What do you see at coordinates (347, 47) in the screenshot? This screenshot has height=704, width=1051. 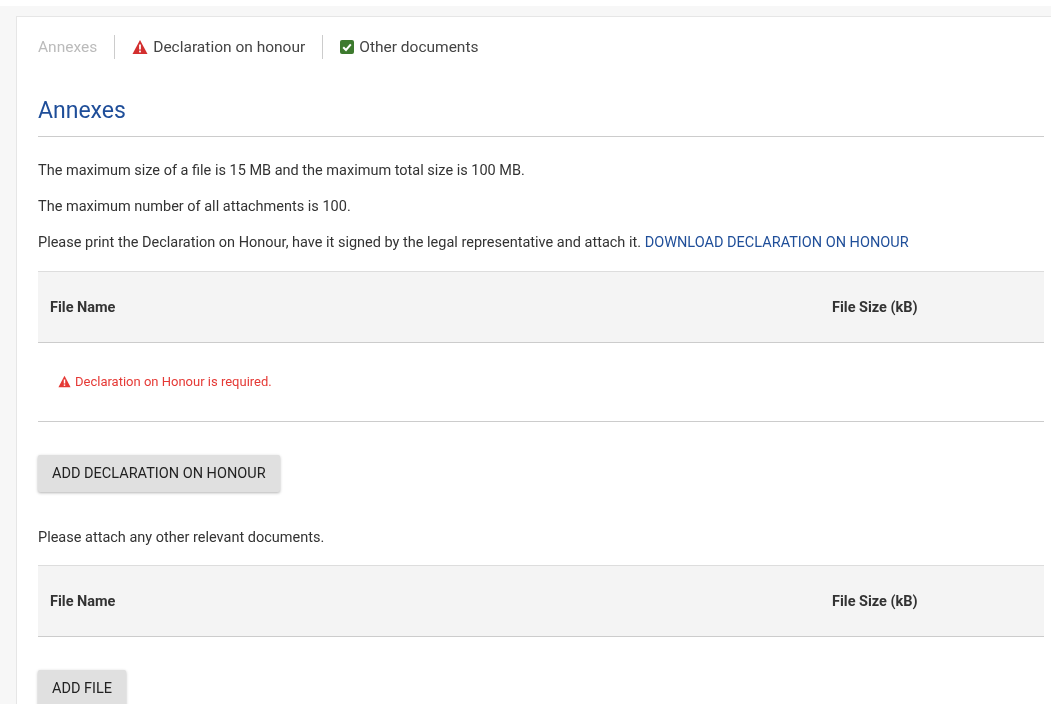 I see `checkbox-icon` at bounding box center [347, 47].